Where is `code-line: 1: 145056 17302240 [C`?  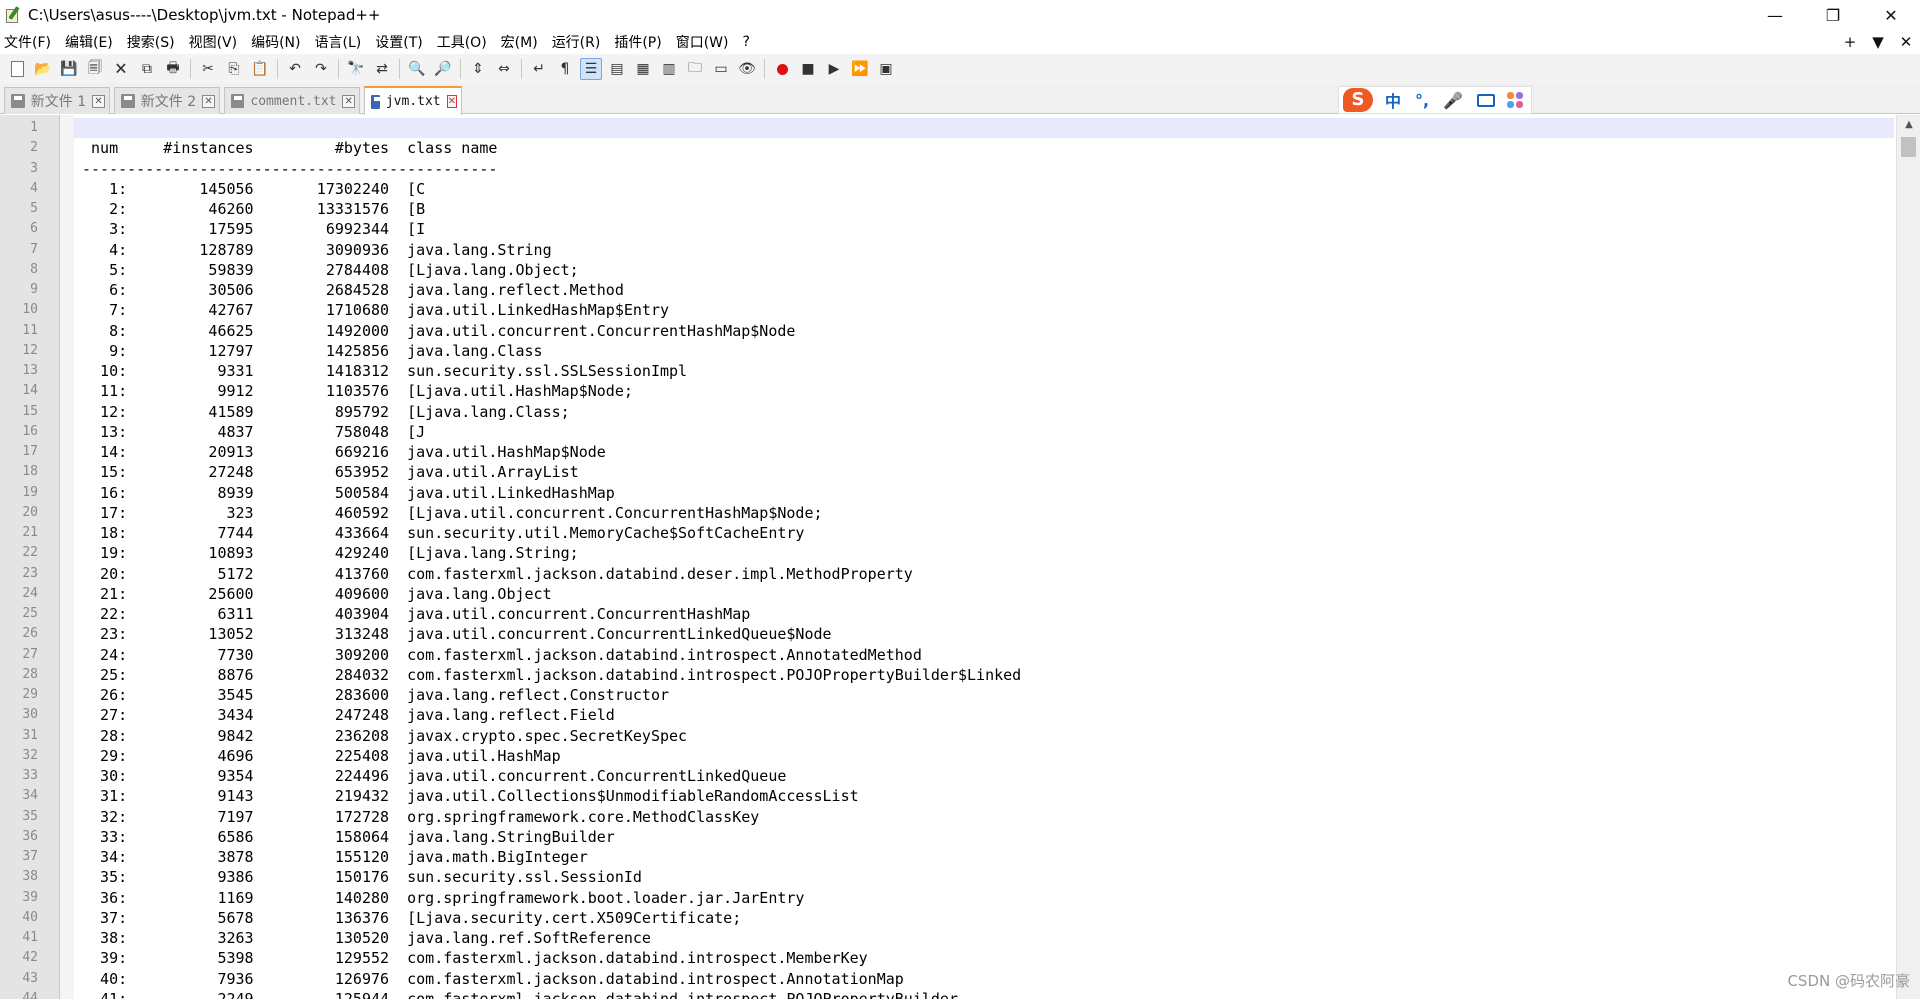
code-line: 1: 145056 17302240 [C is located at coordinates (253, 189).